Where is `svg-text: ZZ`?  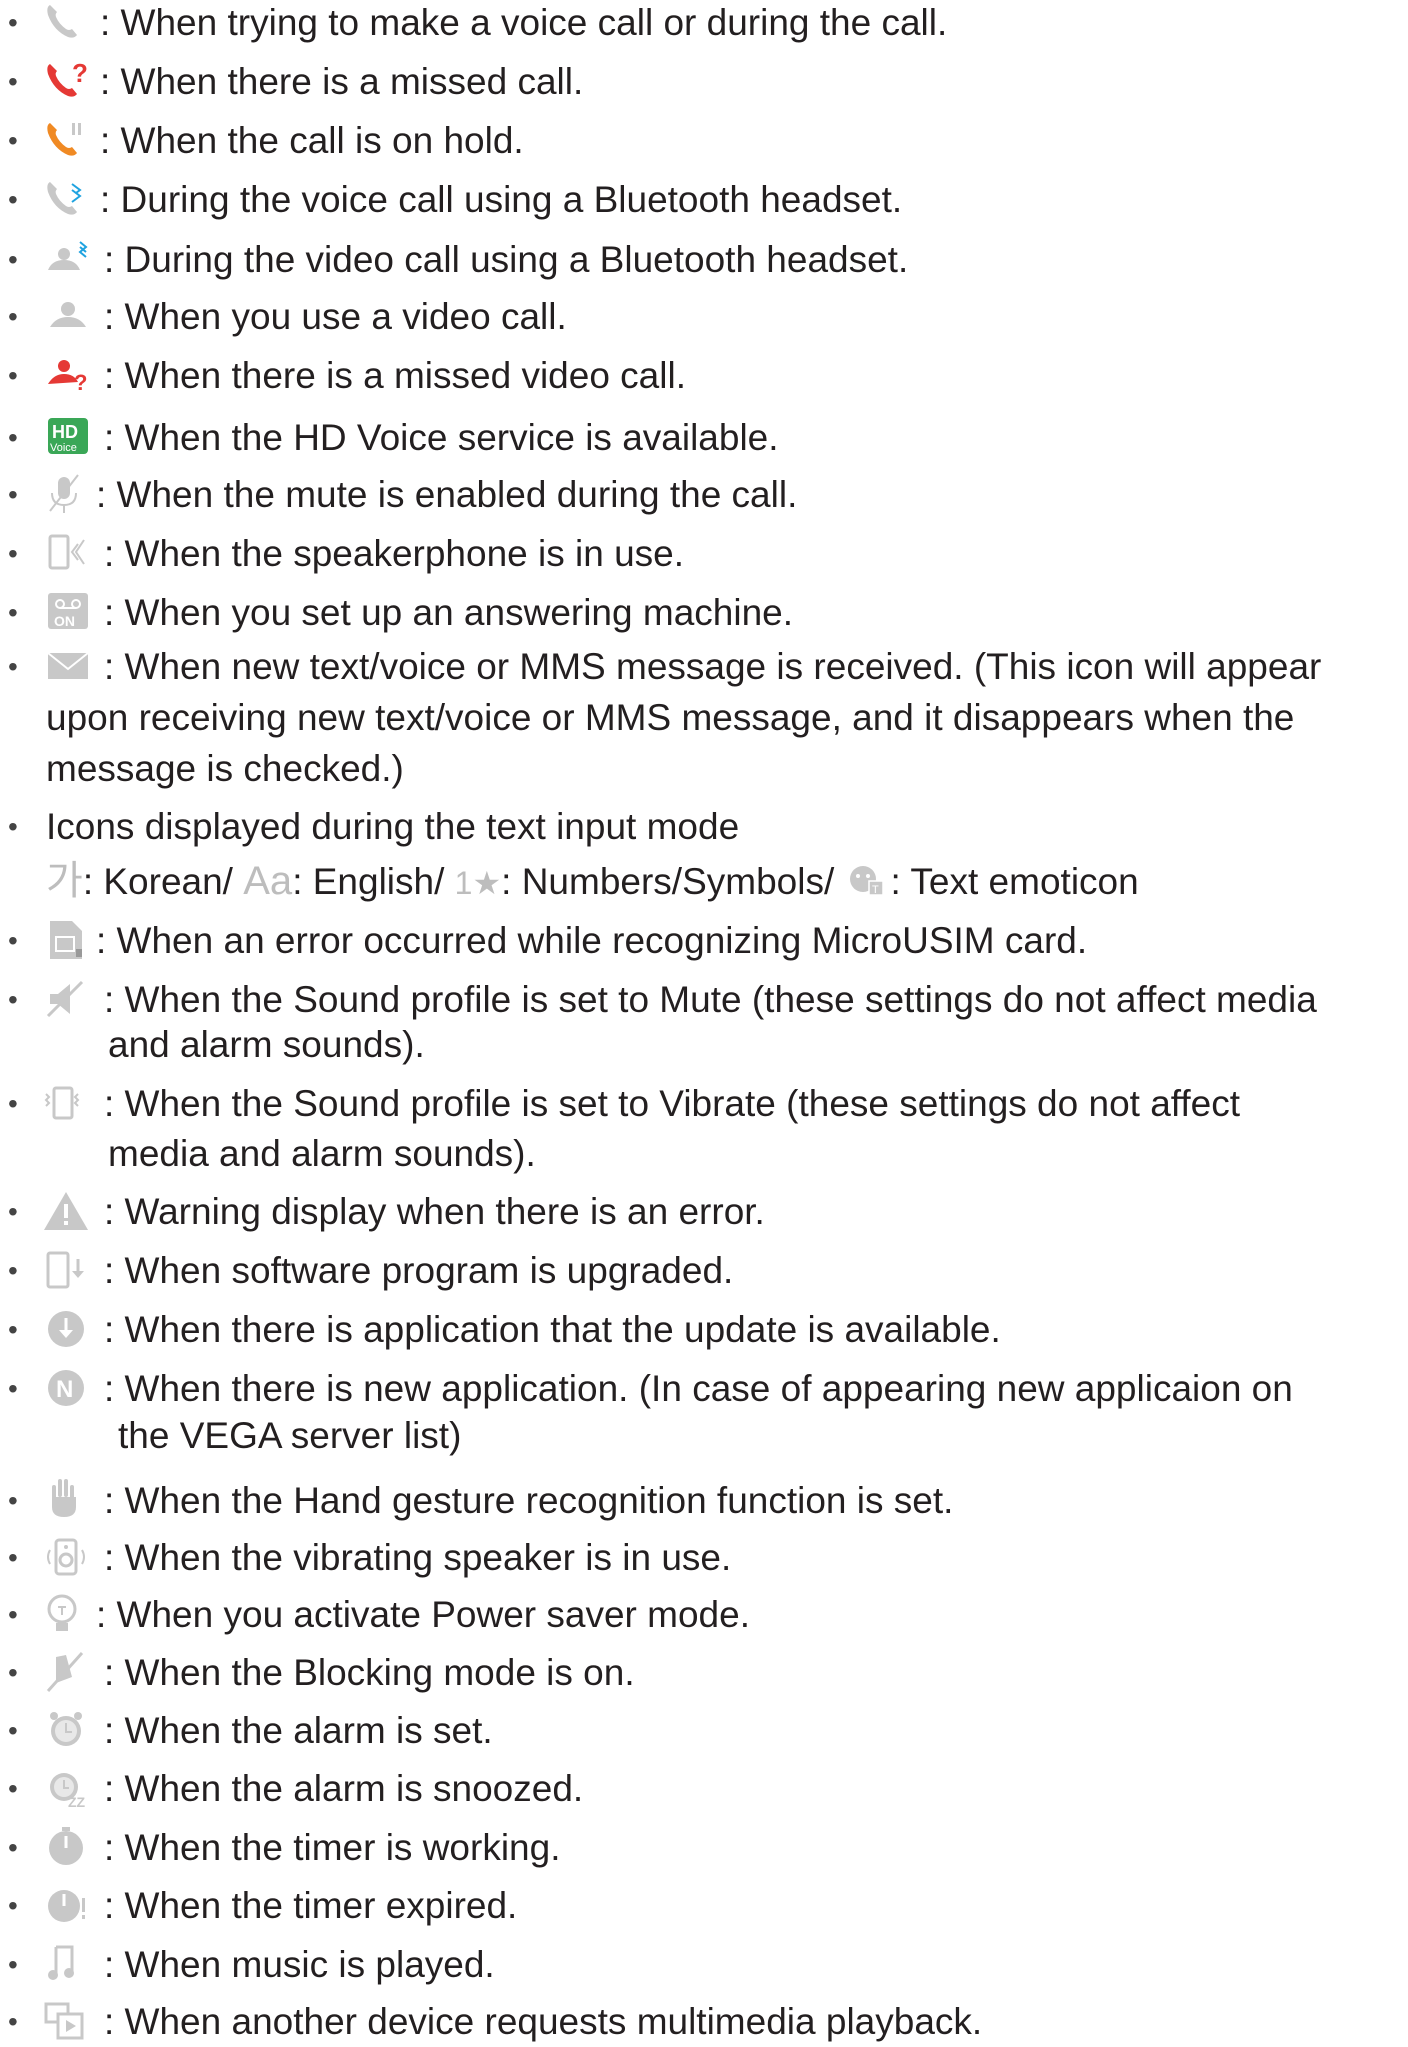
svg-text: ZZ is located at coordinates (77, 1801).